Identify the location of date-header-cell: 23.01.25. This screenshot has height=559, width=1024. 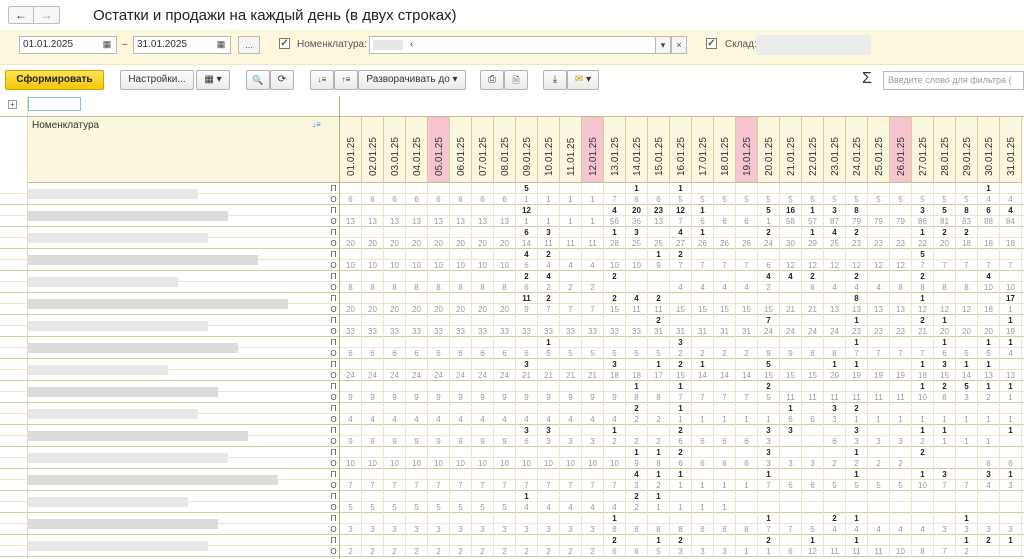
(835, 150).